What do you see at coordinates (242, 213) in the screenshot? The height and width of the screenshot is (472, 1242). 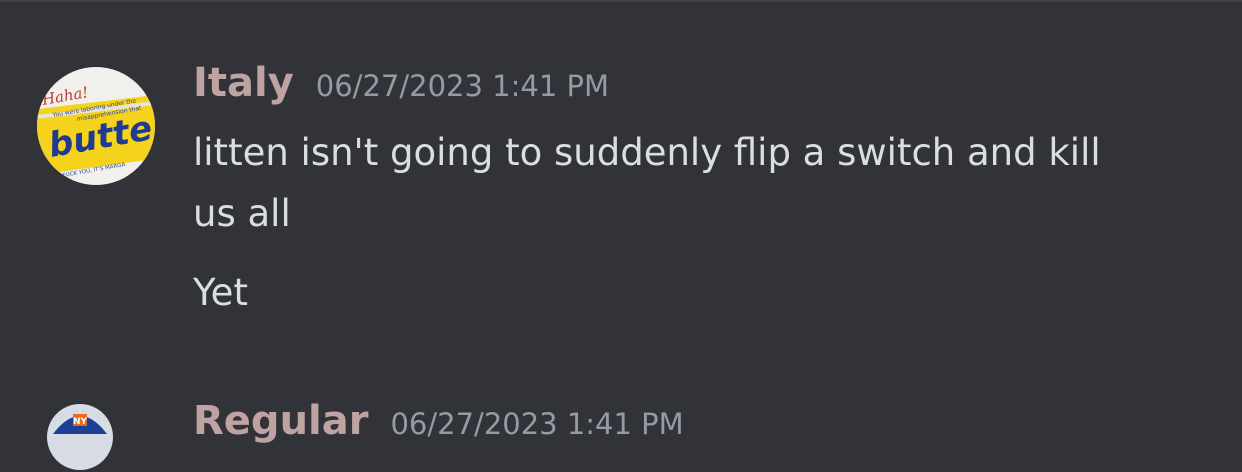 I see `message-text: us all` at bounding box center [242, 213].